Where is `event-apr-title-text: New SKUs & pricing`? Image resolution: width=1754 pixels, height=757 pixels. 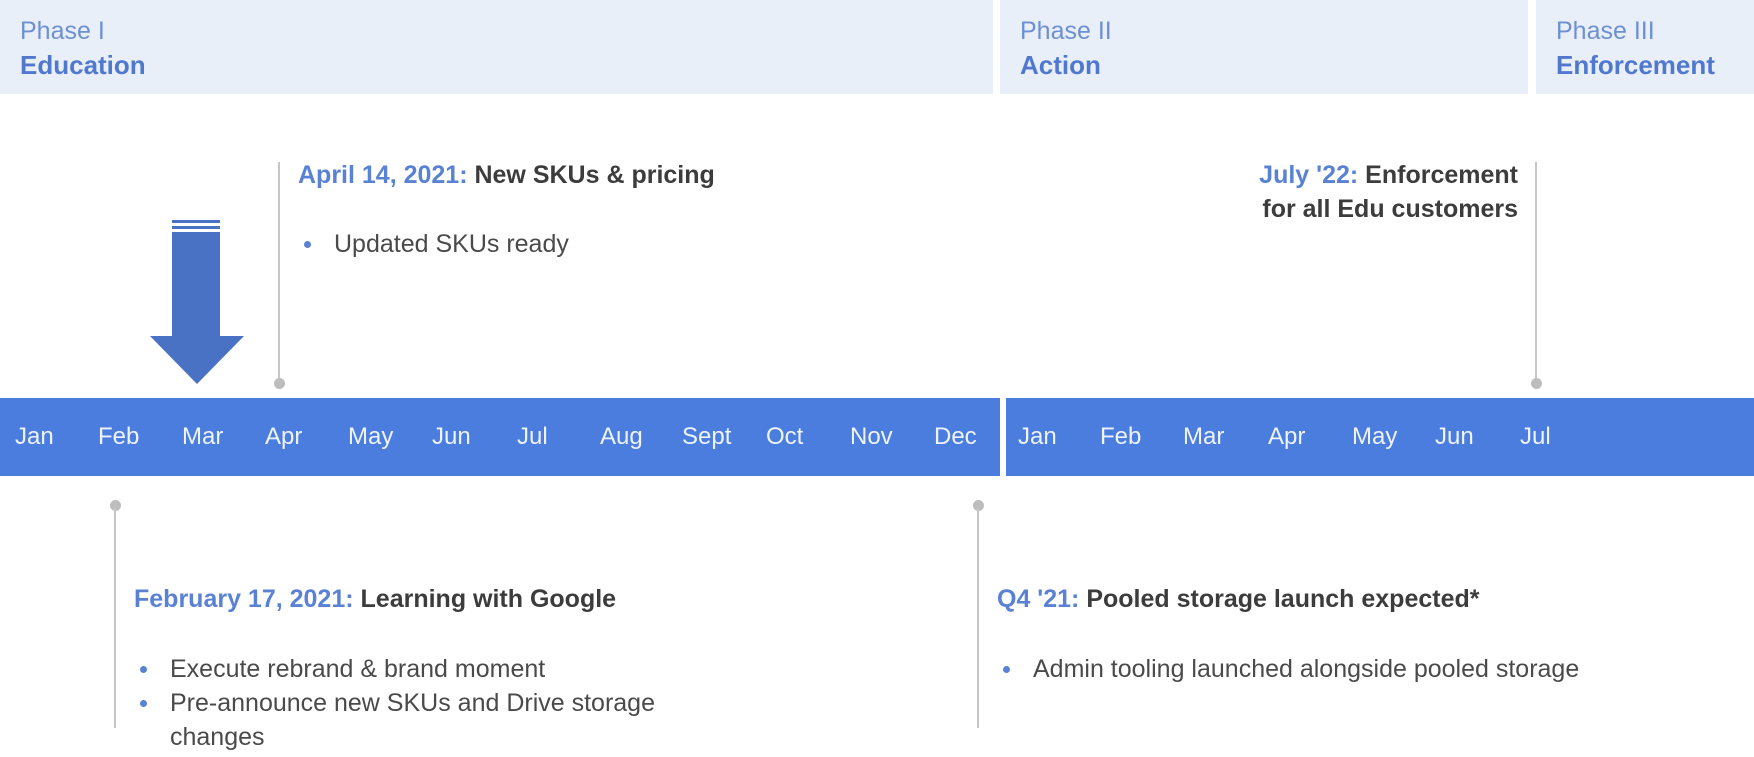
event-apr-title-text: New SKUs & pricing is located at coordinates (591, 175).